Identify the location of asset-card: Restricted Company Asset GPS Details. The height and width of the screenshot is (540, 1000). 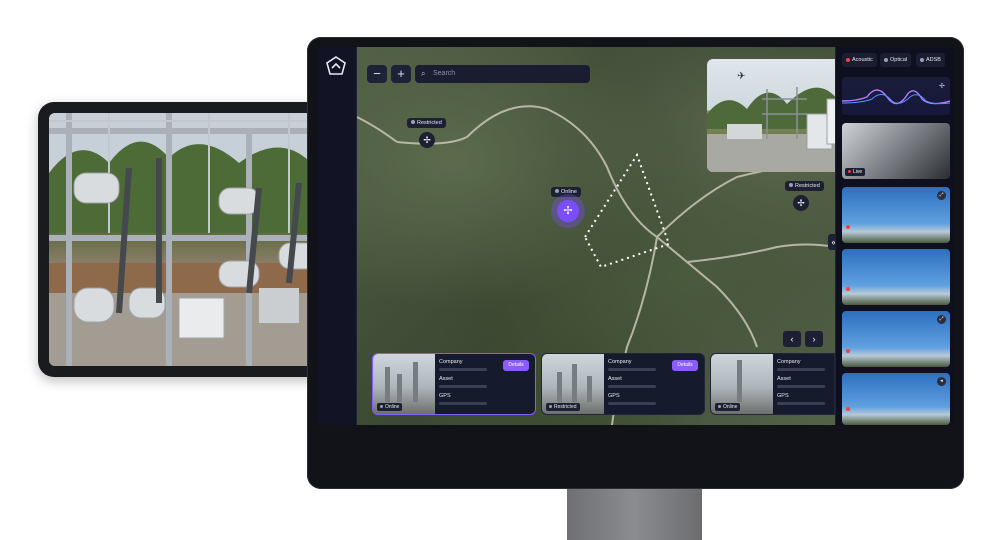
(623, 384).